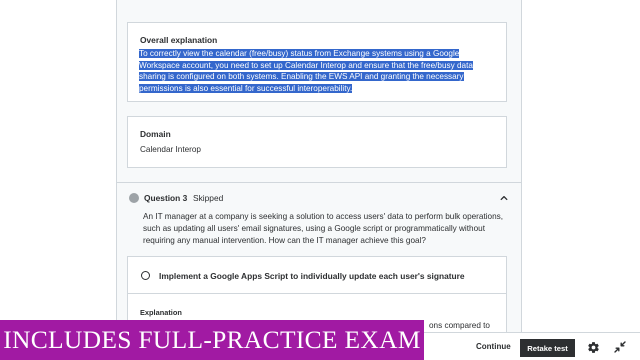  Describe the element at coordinates (319, 182) in the screenshot. I see `section-divider` at that location.